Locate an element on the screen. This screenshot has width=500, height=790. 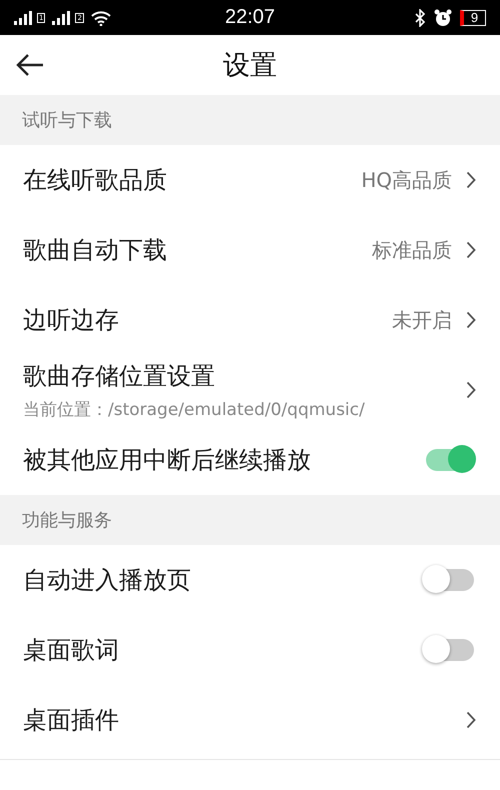
setting-value: 标准品质 is located at coordinates (412, 250).